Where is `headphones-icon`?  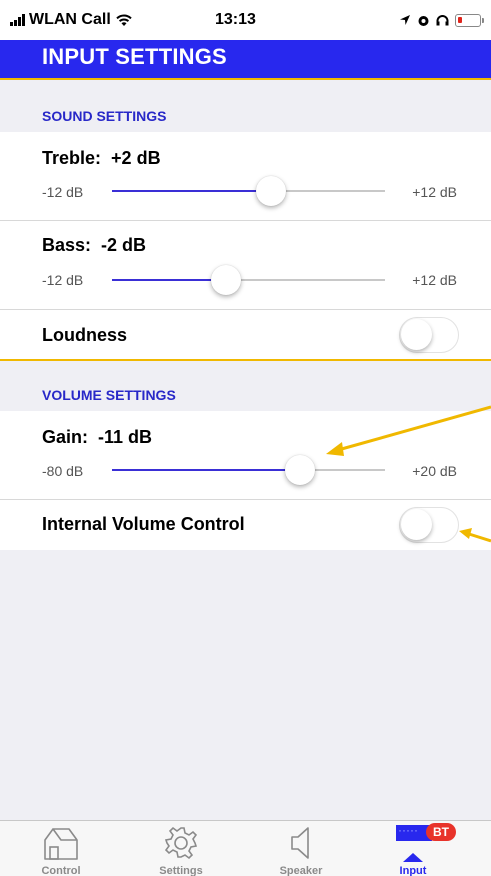
headphones-icon is located at coordinates (442, 20).